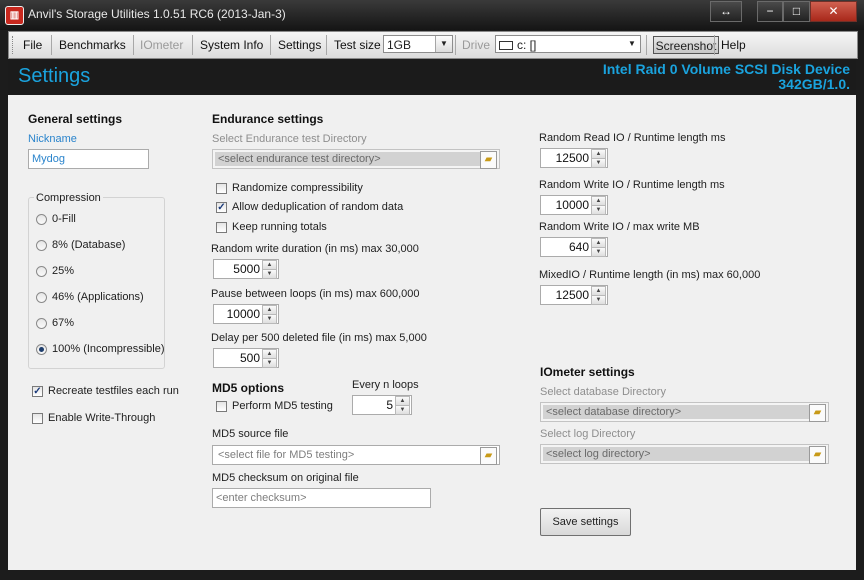 The width and height of the screenshot is (864, 580). What do you see at coordinates (221, 188) in the screenshot?
I see `randomize-compressibility-checkbox` at bounding box center [221, 188].